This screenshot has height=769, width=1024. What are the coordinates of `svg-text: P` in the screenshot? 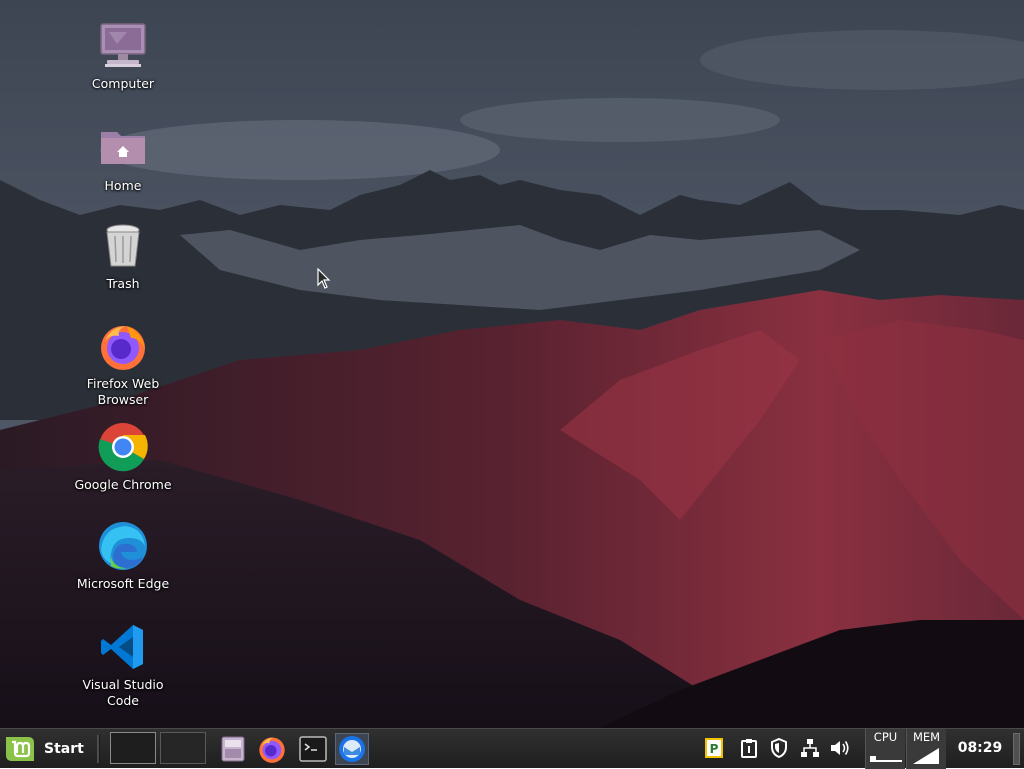 It's located at (714, 749).